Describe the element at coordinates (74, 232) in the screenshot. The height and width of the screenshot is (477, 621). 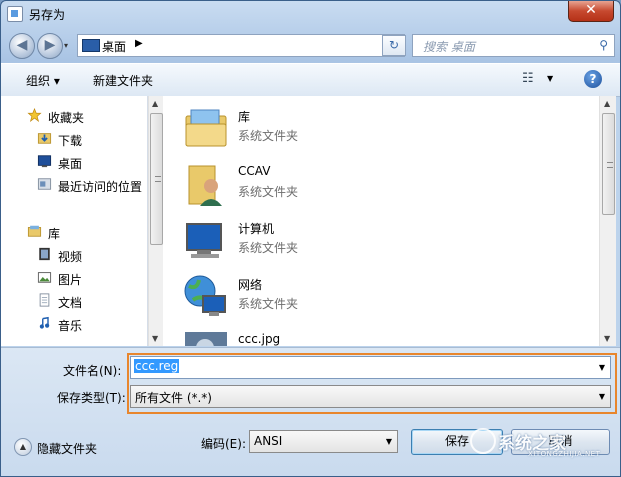
I see `sidebar-item-libraries: 库` at that location.